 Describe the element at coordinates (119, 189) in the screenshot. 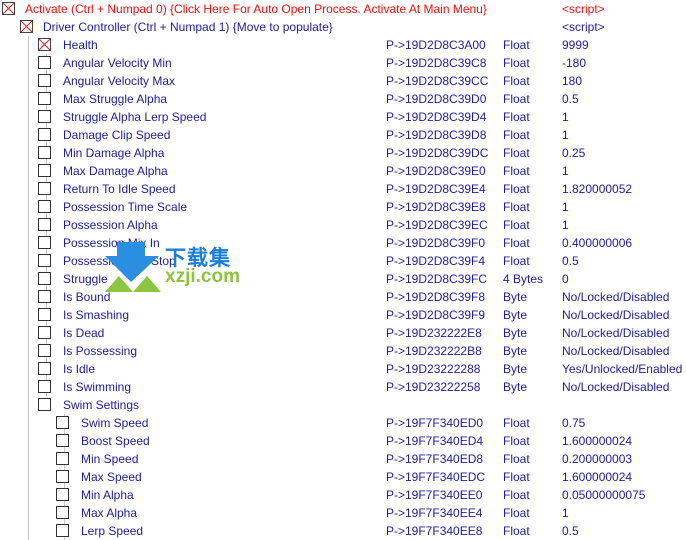

I see `entry-description: Return To Idle Speed` at that location.